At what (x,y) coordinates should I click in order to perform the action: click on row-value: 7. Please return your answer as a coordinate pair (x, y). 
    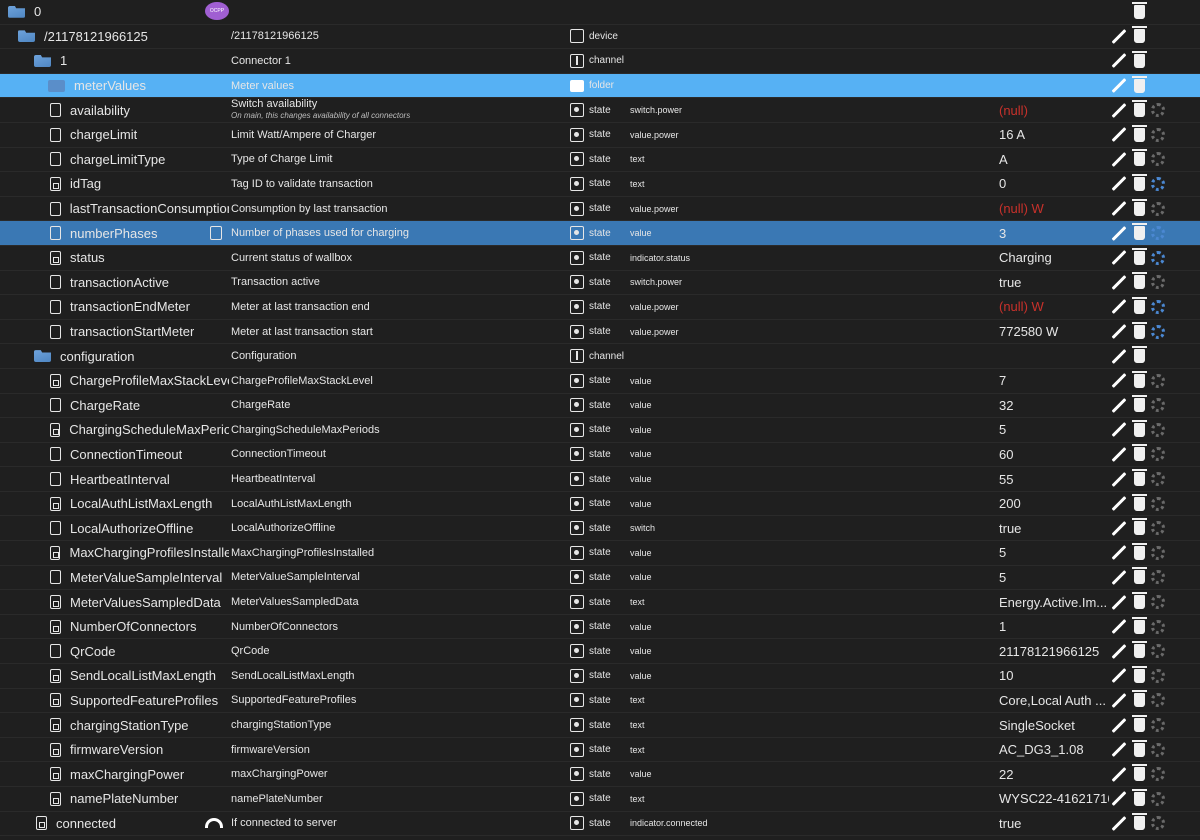
    Looking at the image, I should click on (1002, 380).